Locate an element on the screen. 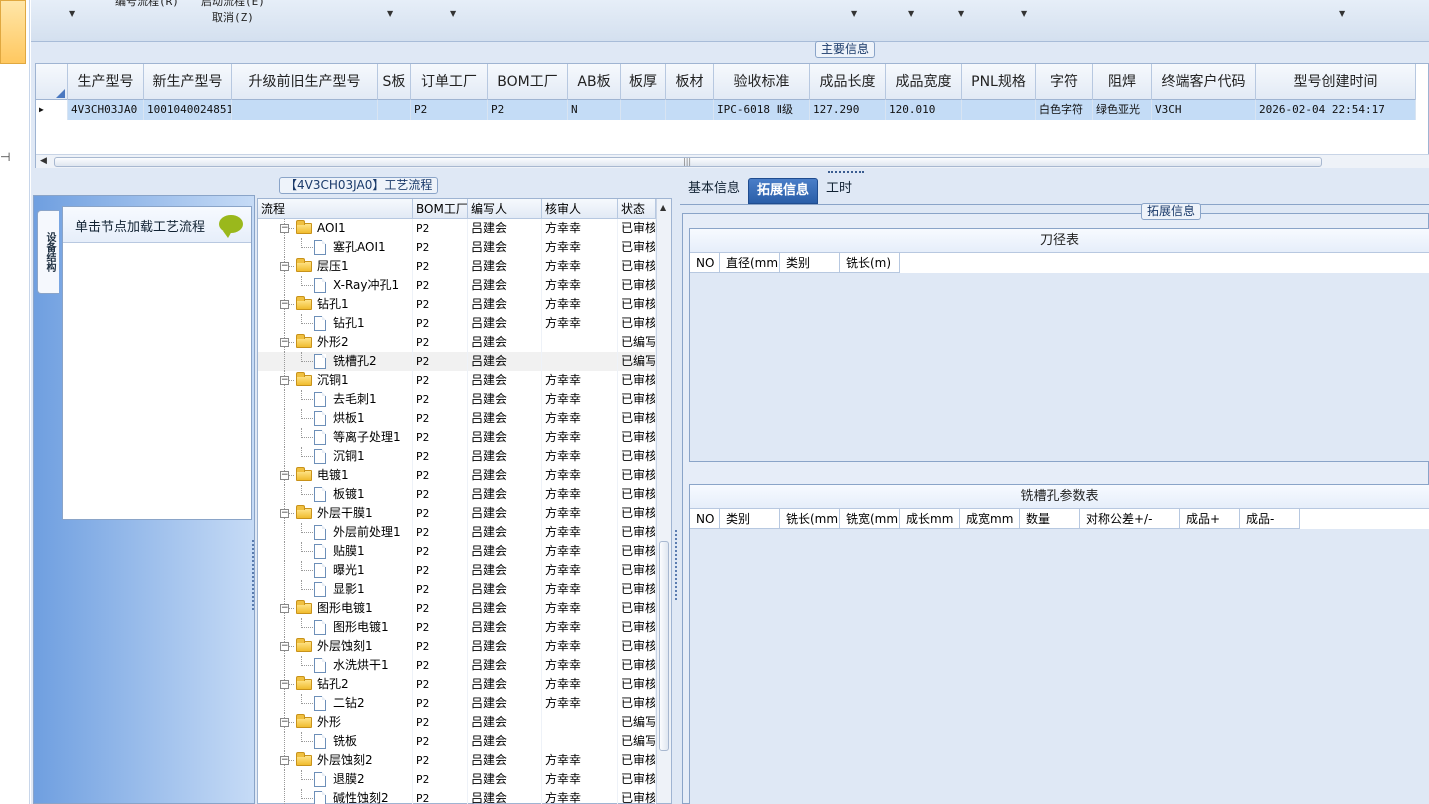  grid-cell: V3CH is located at coordinates (1204, 110).